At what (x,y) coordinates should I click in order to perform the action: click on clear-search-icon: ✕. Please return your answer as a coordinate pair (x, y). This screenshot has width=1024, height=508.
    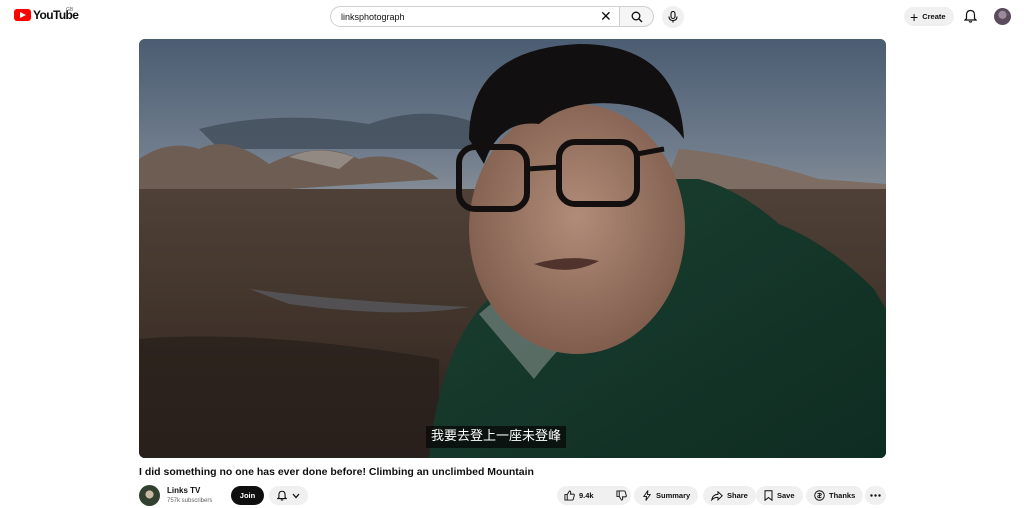
    Looking at the image, I should click on (606, 16).